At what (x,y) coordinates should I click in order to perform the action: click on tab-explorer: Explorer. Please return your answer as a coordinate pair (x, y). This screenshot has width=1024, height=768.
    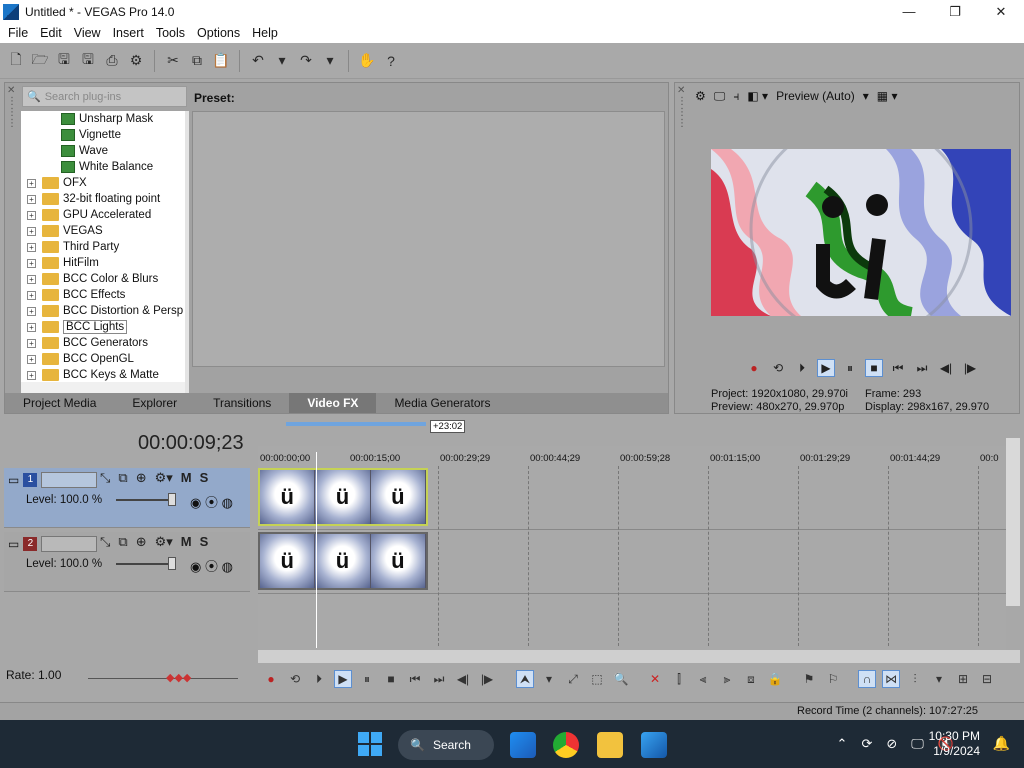
    Looking at the image, I should click on (154, 403).